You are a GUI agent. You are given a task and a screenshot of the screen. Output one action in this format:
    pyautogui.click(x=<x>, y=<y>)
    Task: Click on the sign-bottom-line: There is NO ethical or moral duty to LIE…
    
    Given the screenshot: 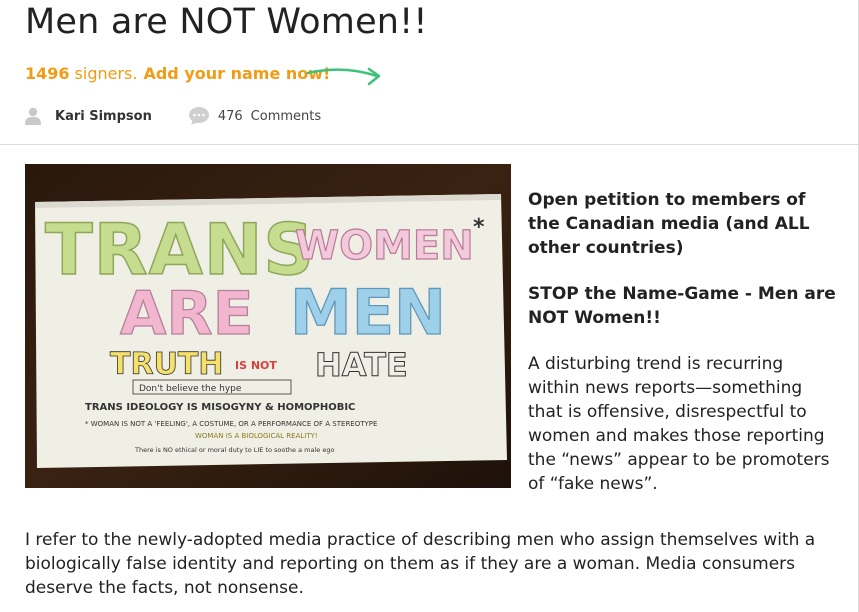 What is the action you would take?
    pyautogui.click(x=234, y=450)
    